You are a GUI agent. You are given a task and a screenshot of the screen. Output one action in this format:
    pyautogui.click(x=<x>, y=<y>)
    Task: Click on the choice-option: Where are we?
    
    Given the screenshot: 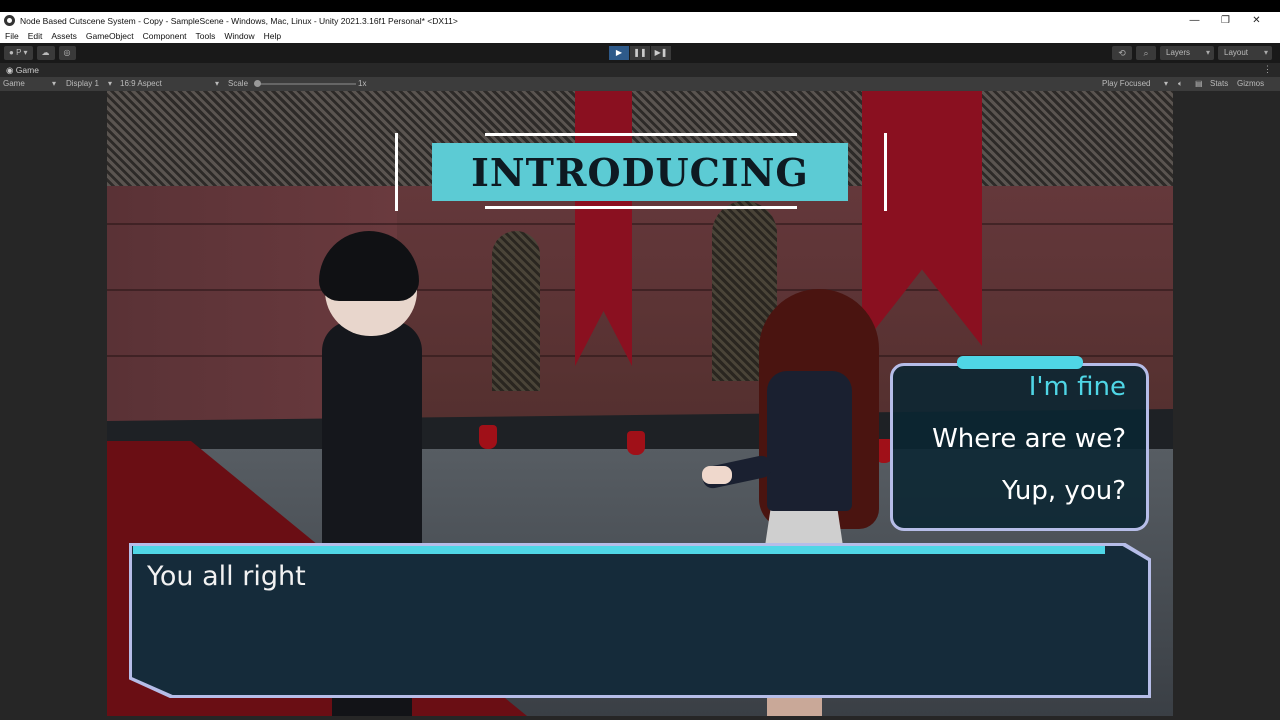 What is the action you would take?
    pyautogui.click(x=1029, y=439)
    